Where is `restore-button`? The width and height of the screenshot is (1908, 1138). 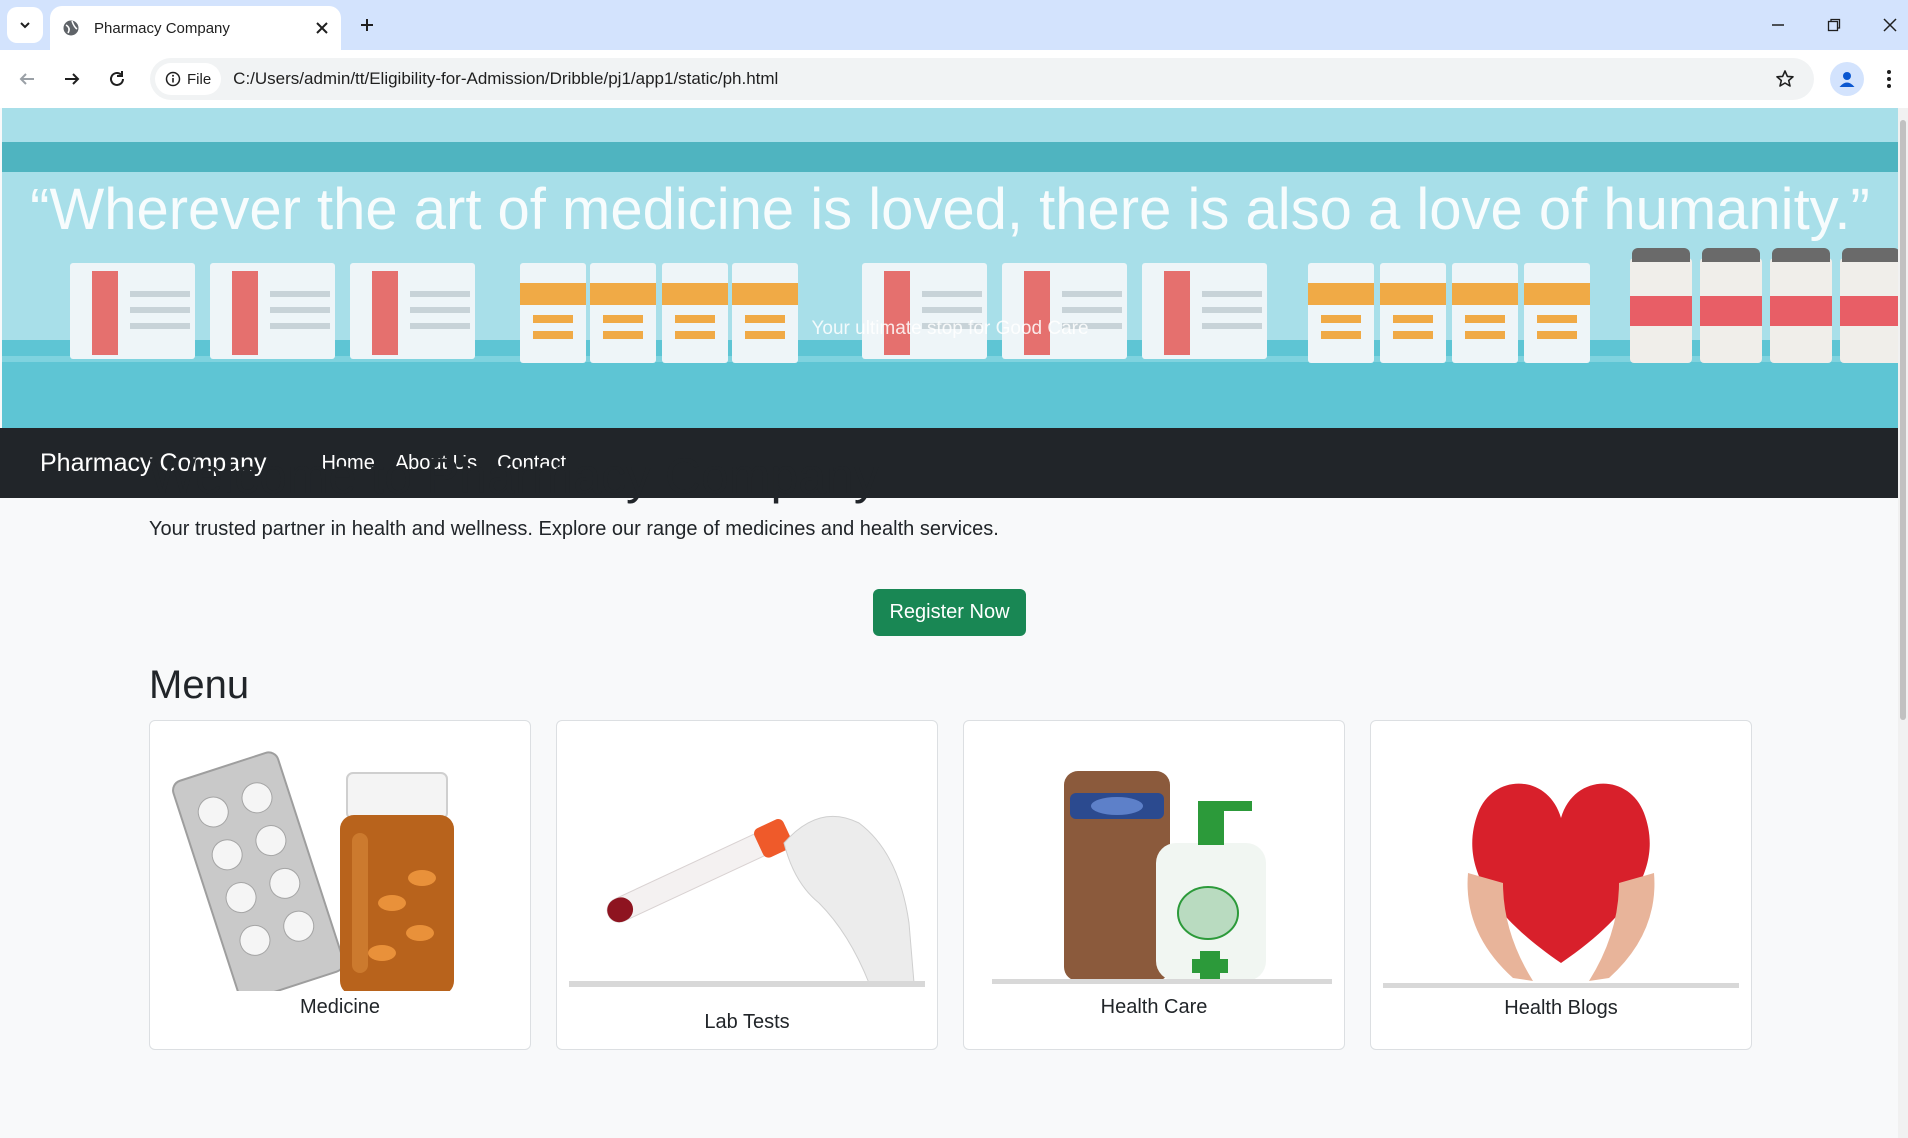
restore-button is located at coordinates (1834, 25).